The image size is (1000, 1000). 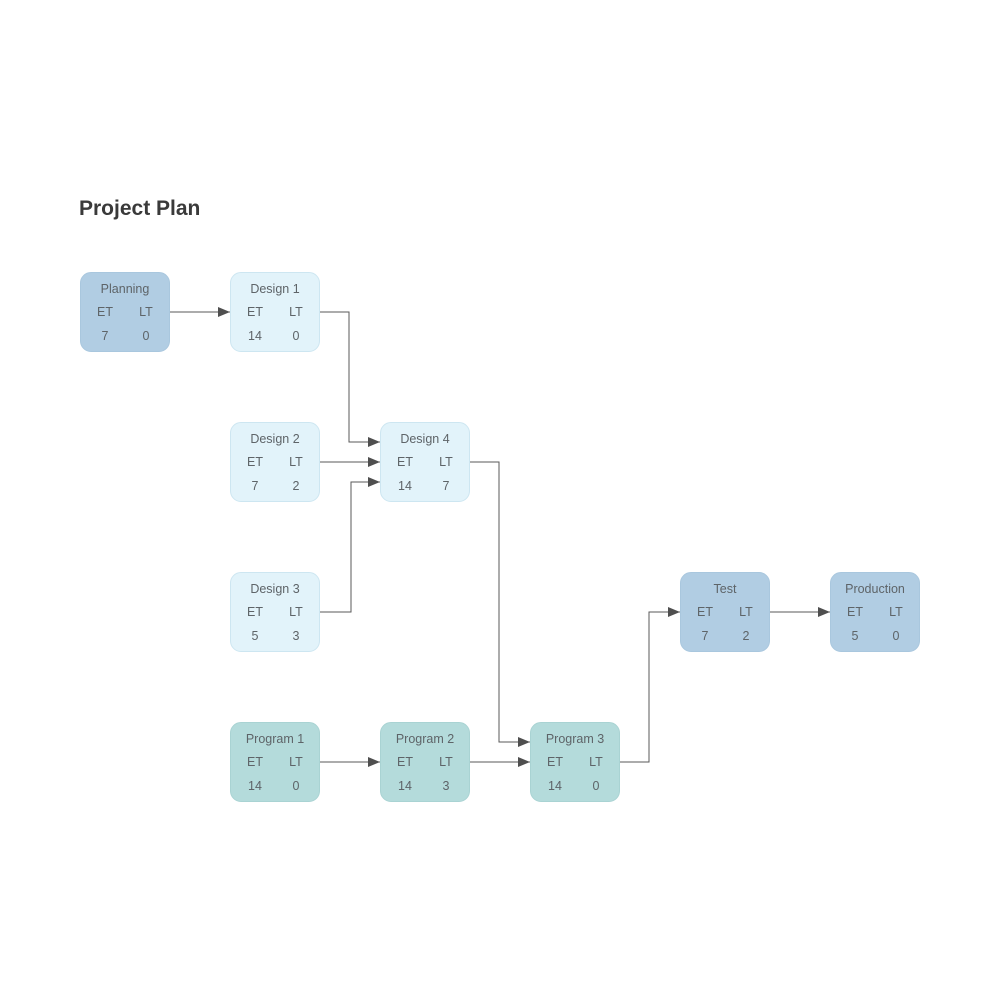 I want to click on node-test: Test ET LT 7 2, so click(x=725, y=612).